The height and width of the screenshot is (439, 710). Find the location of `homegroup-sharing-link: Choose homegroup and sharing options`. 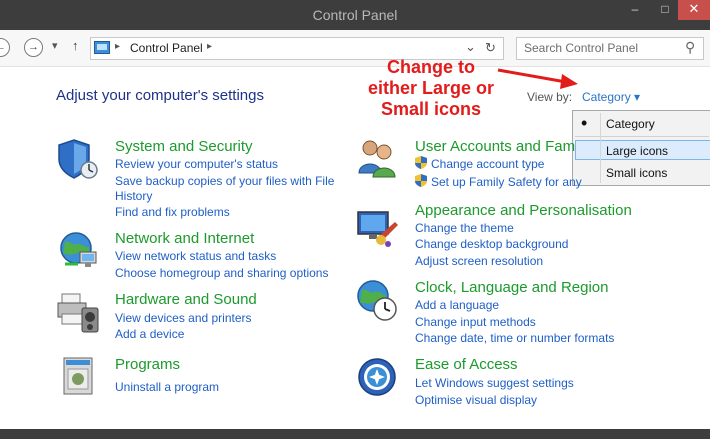

homegroup-sharing-link: Choose homegroup and sharing options is located at coordinates (221, 273).